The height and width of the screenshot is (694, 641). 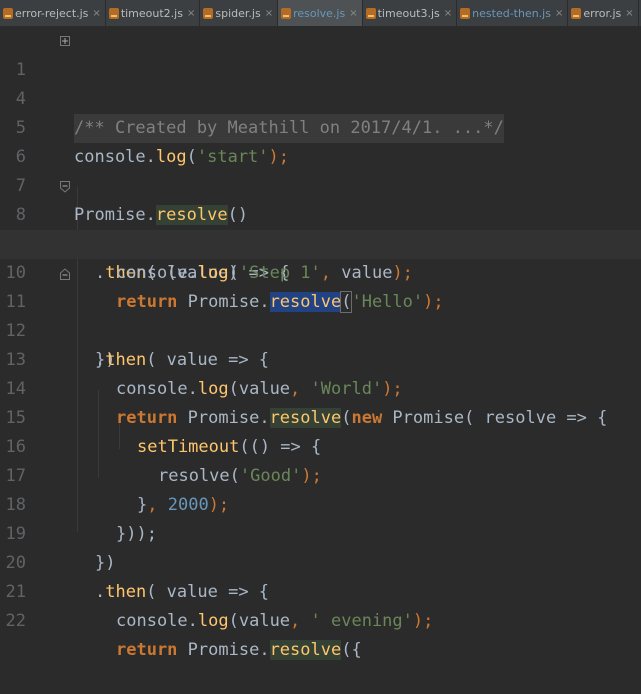 I want to click on code-line: 22 return Promise.resolve({, so click(x=320, y=619).